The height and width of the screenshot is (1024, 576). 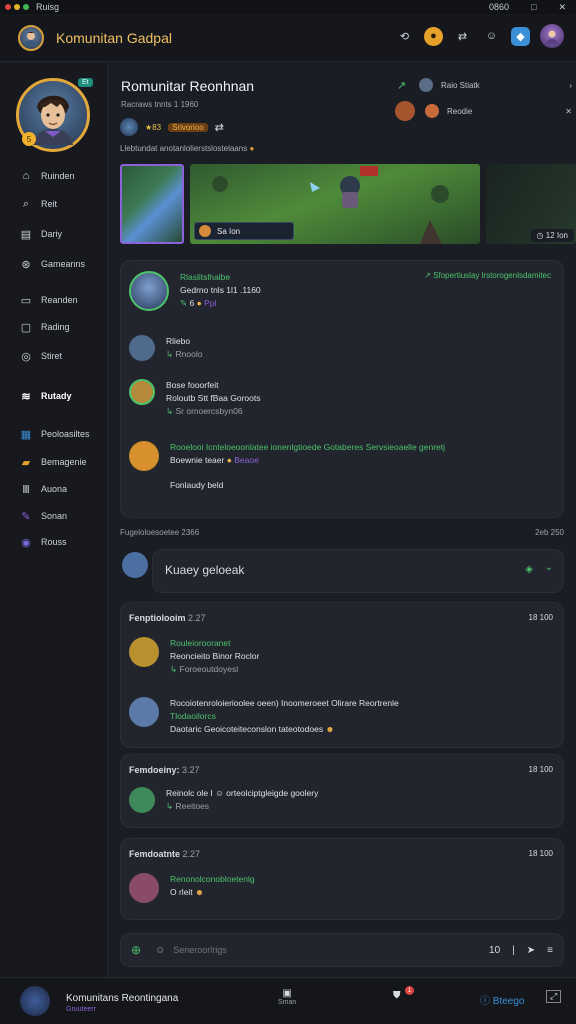 What do you see at coordinates (358, 571) in the screenshot?
I see `collapse-bar: Kuaey geloeak ◈ ⌄` at bounding box center [358, 571].